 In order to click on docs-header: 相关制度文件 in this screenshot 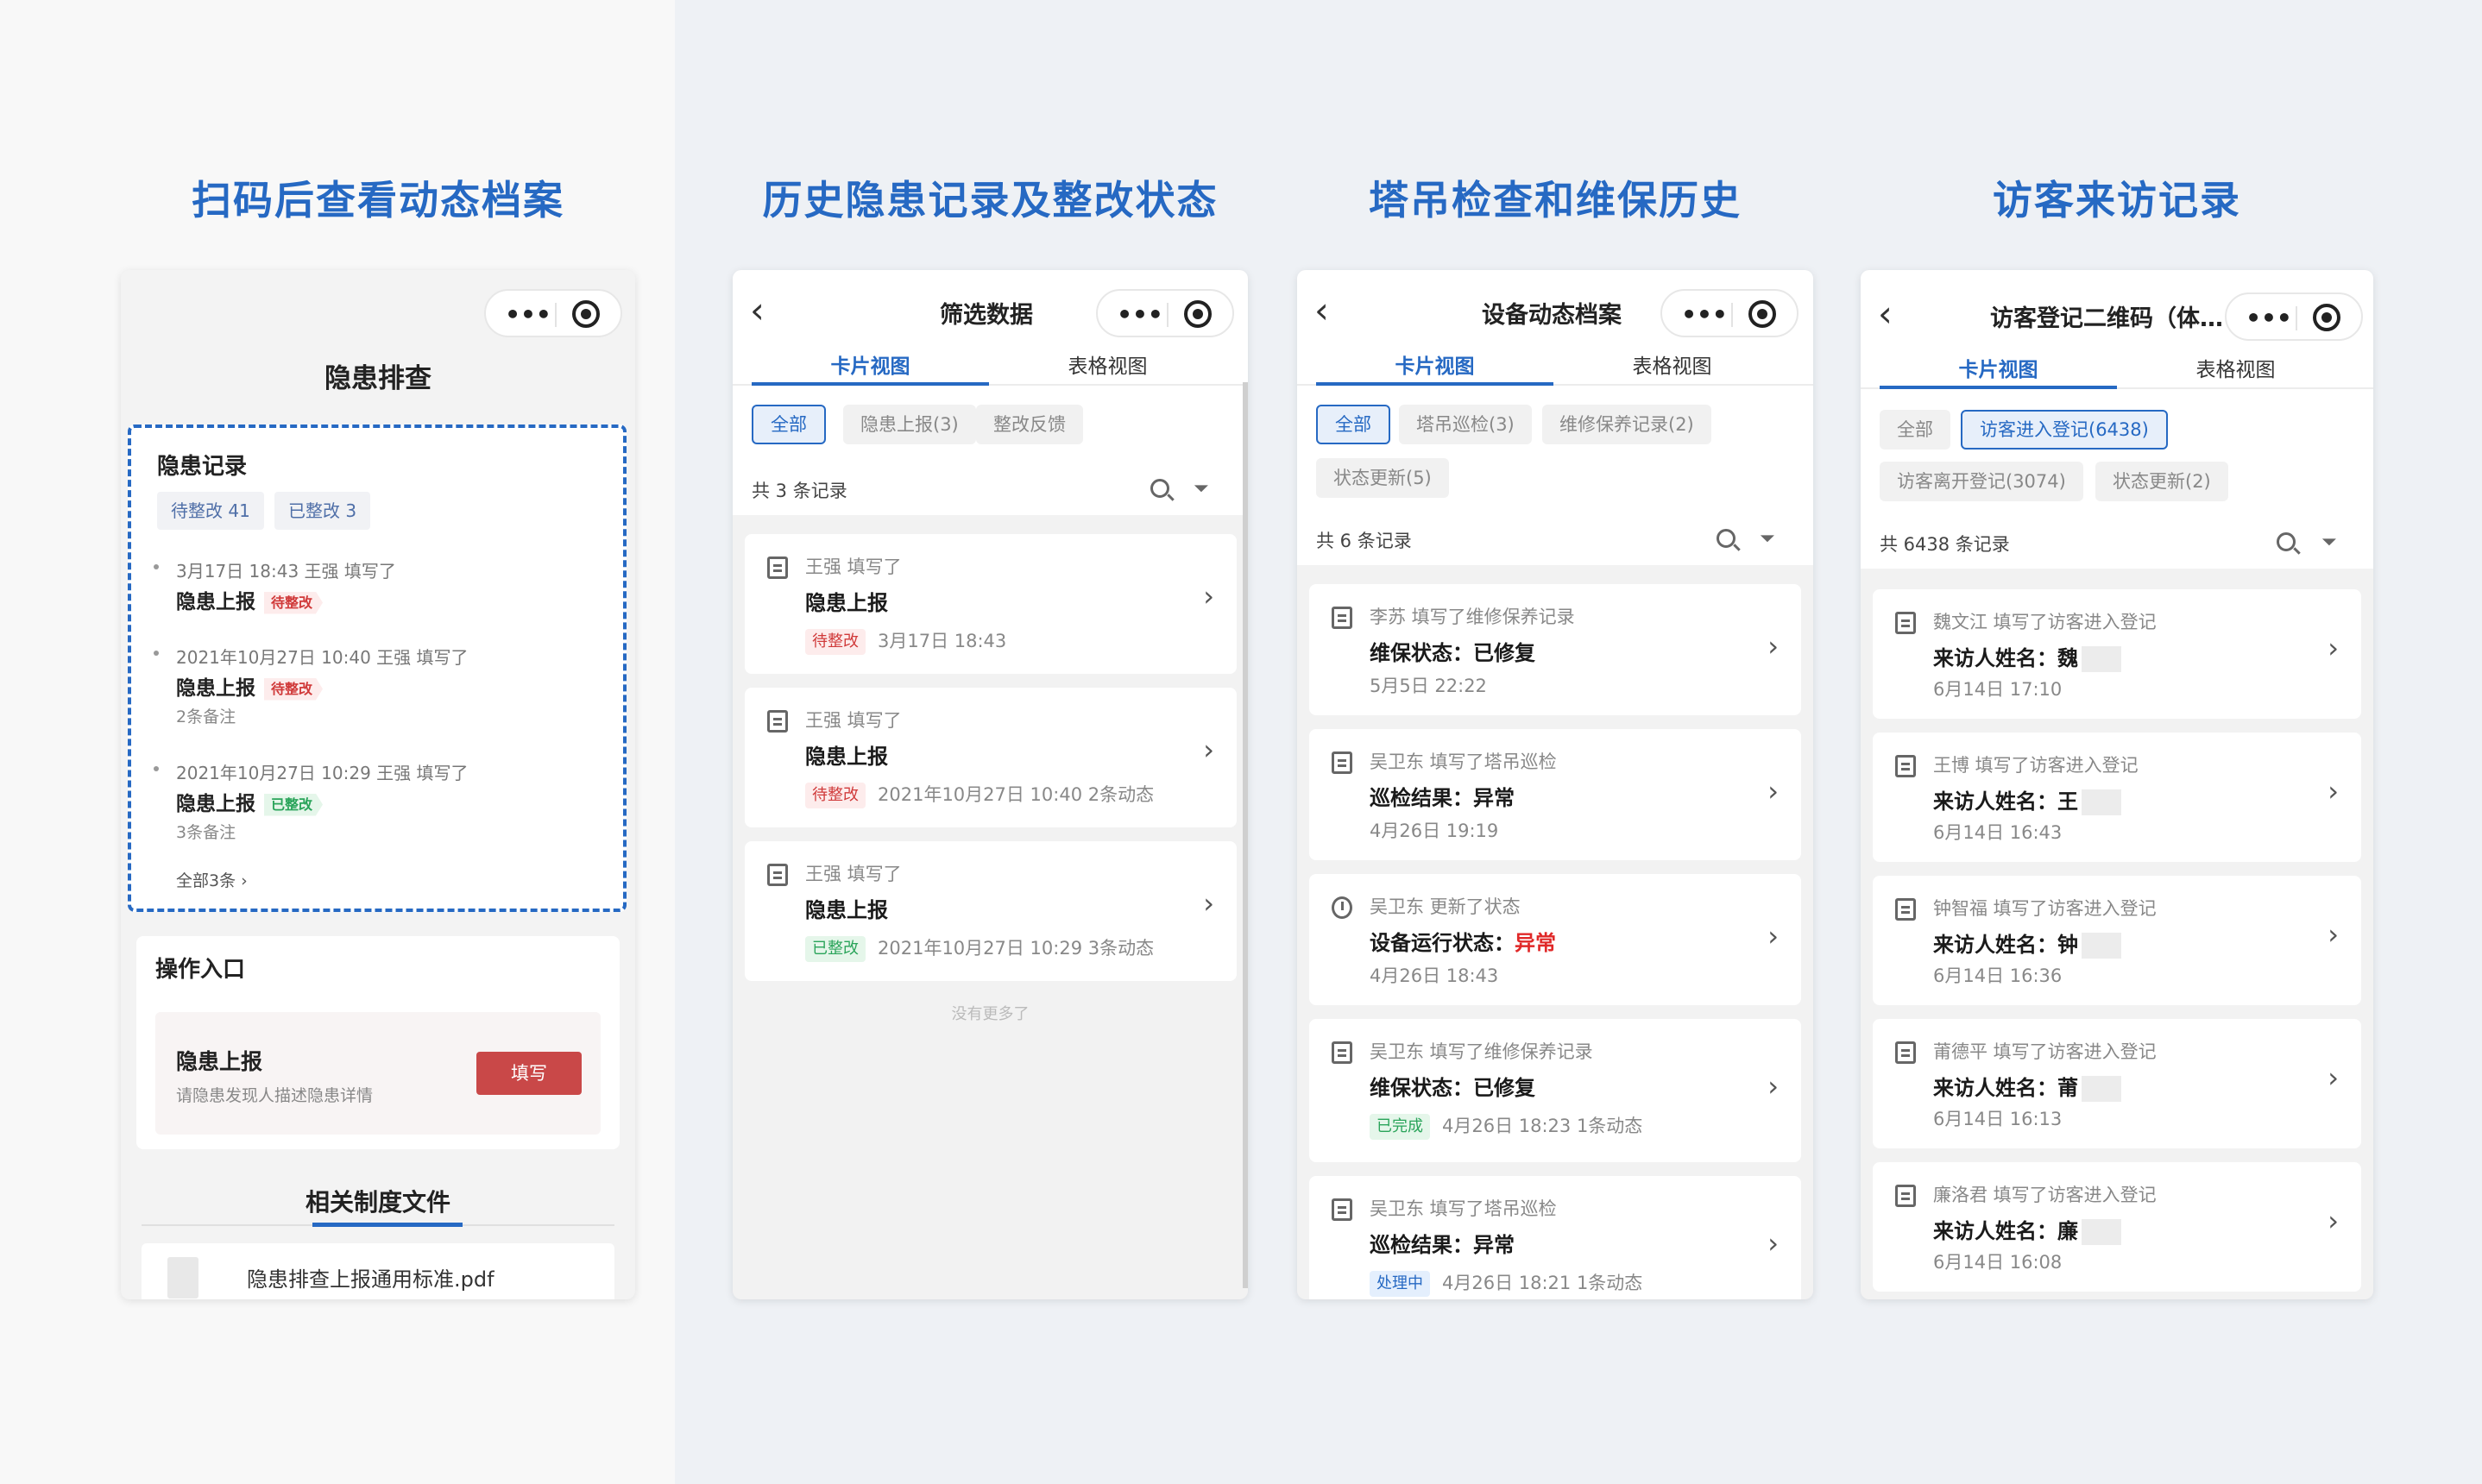, I will do `click(378, 1201)`.